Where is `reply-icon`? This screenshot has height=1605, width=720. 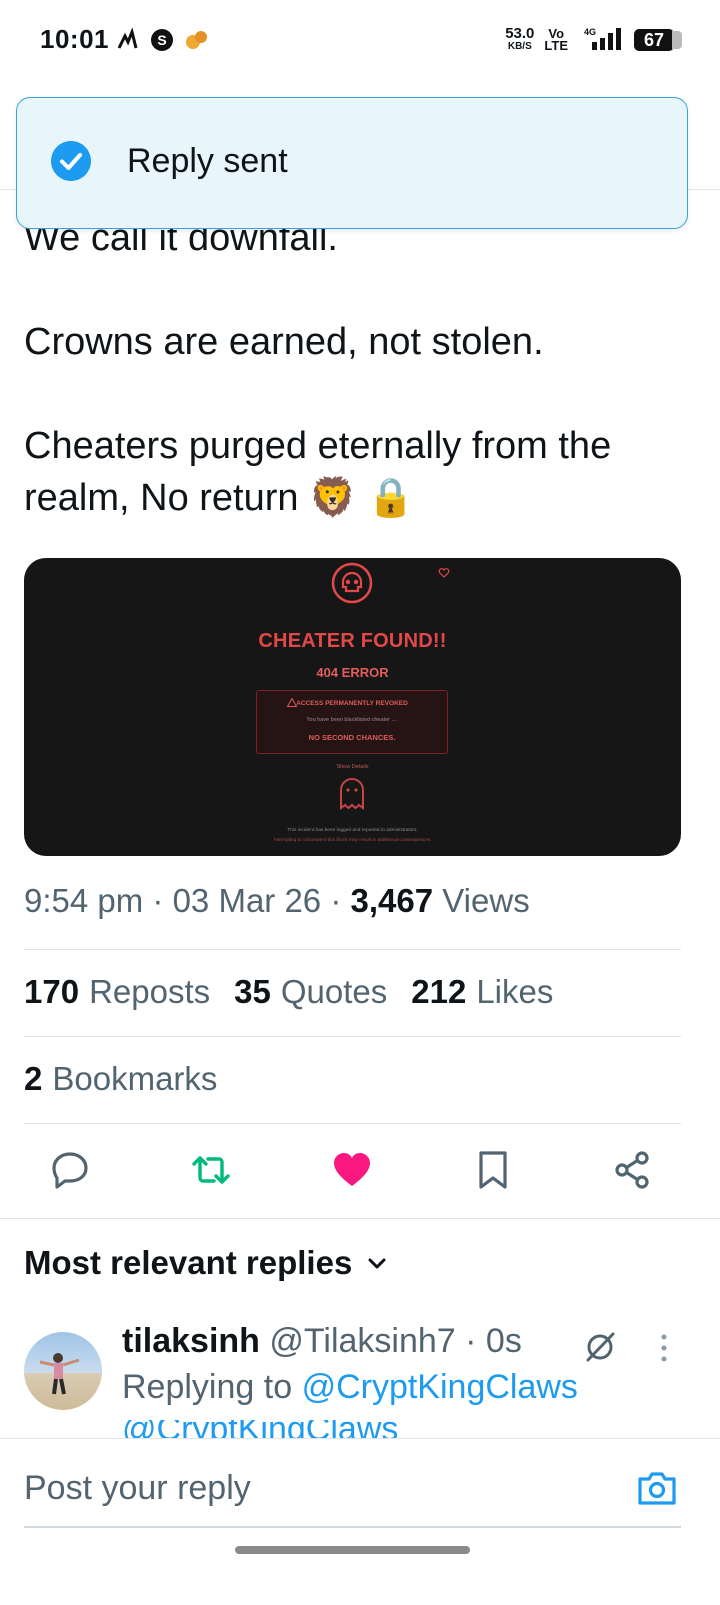
reply-icon is located at coordinates (70, 1170).